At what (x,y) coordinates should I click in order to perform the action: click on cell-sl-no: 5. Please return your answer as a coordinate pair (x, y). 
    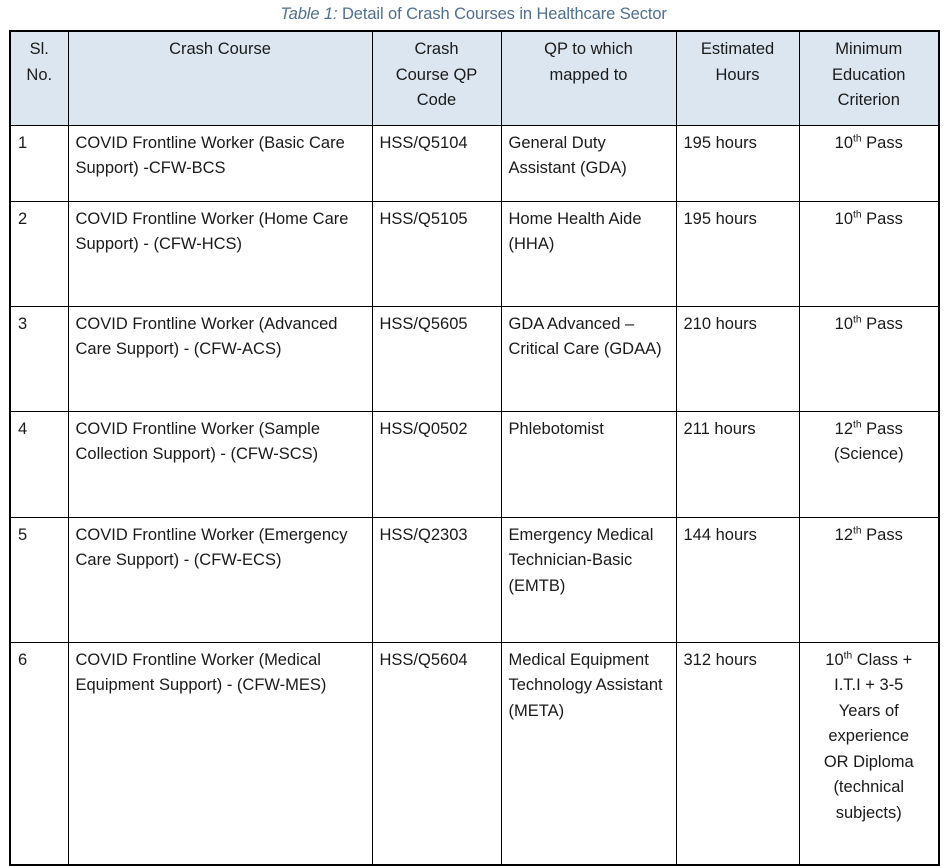
    Looking at the image, I should click on (39, 579).